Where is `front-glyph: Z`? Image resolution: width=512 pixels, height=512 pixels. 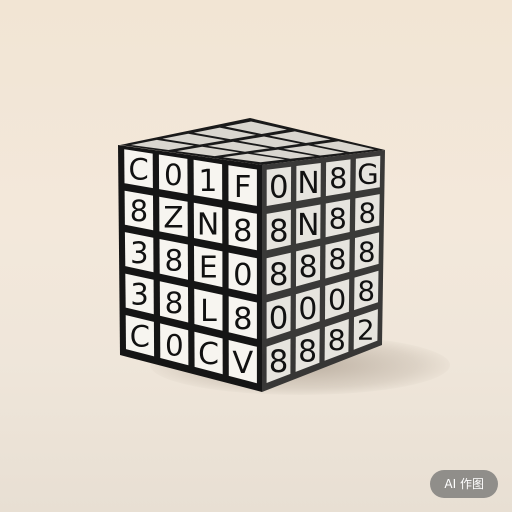 front-glyph: Z is located at coordinates (173, 218).